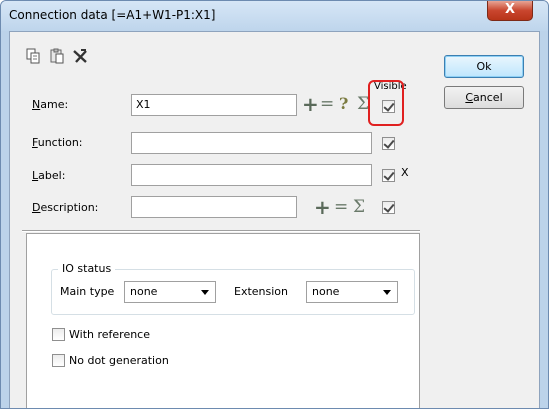 The height and width of the screenshot is (409, 549). Describe the element at coordinates (58, 360) in the screenshot. I see `no-dot-generation-checkbox` at that location.